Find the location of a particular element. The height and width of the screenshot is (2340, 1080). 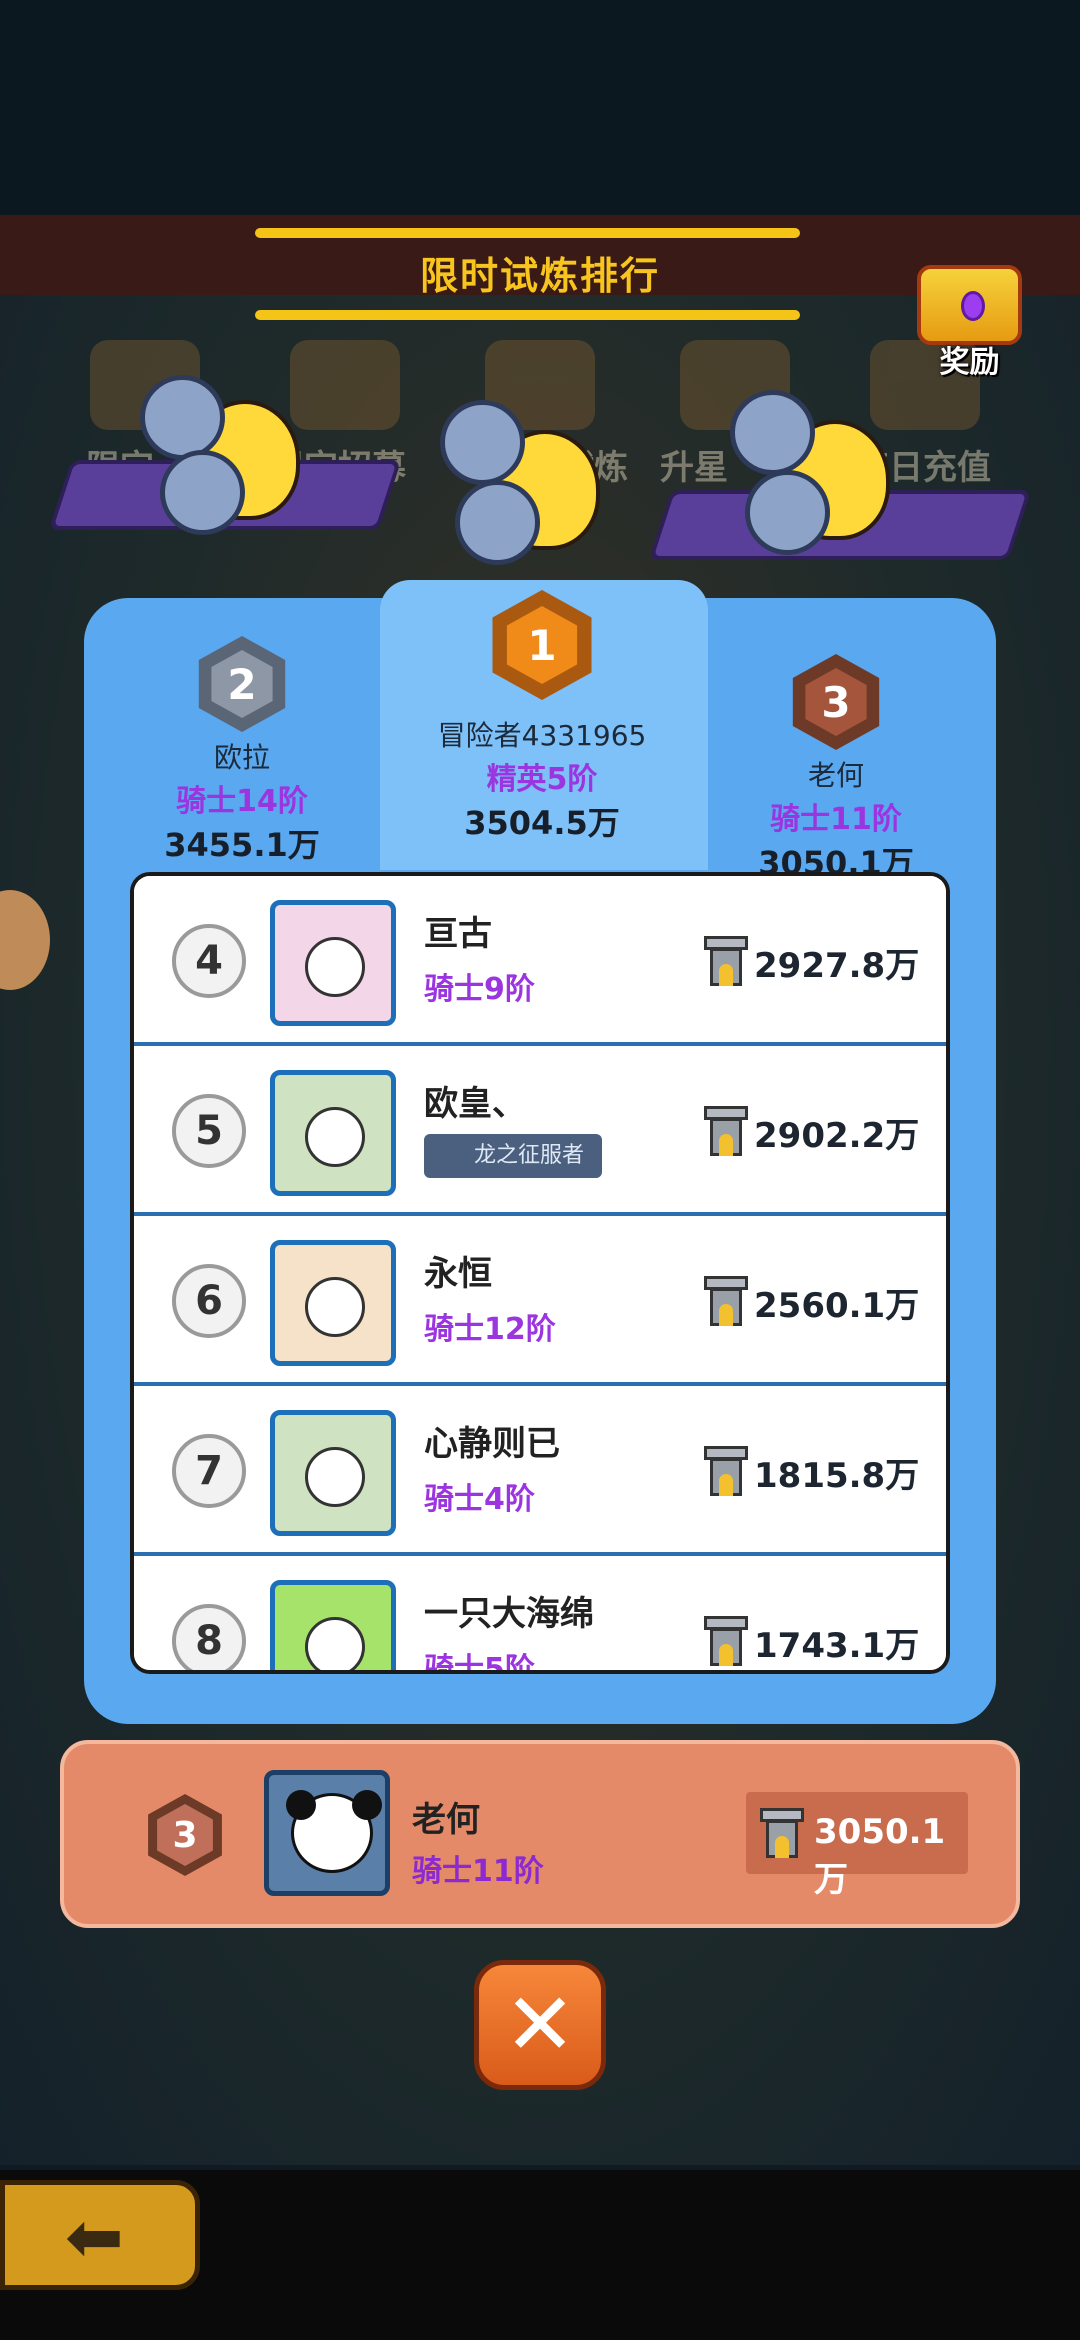

player-name: 冒险者4331965 is located at coordinates (542, 735).